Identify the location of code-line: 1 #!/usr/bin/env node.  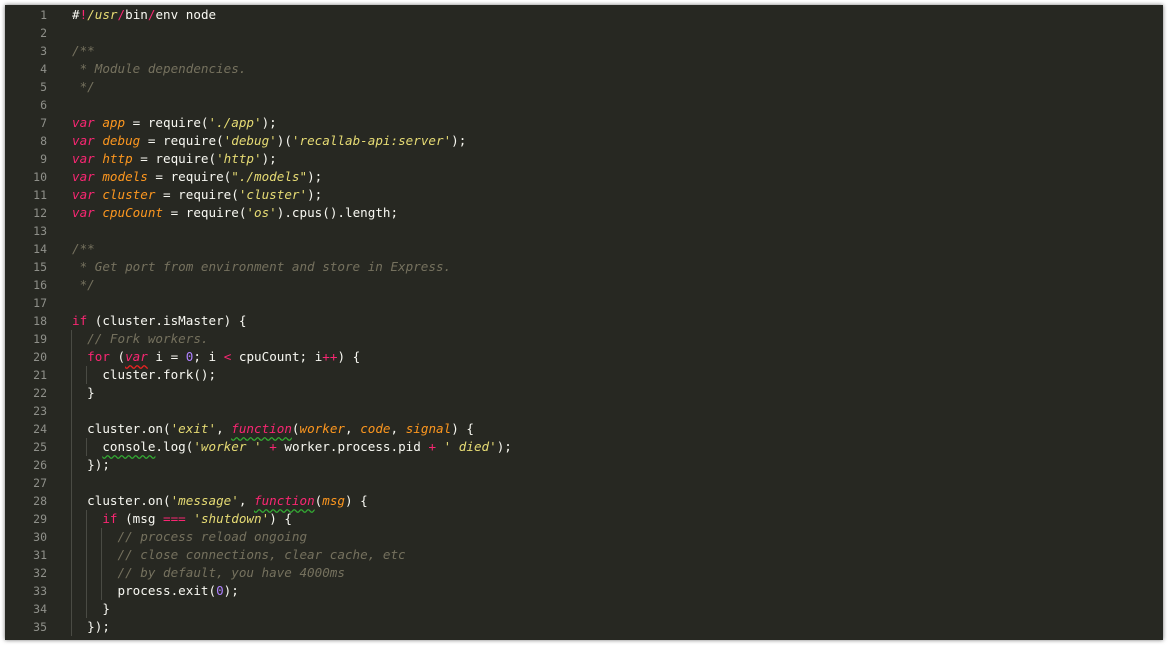
(584, 15).